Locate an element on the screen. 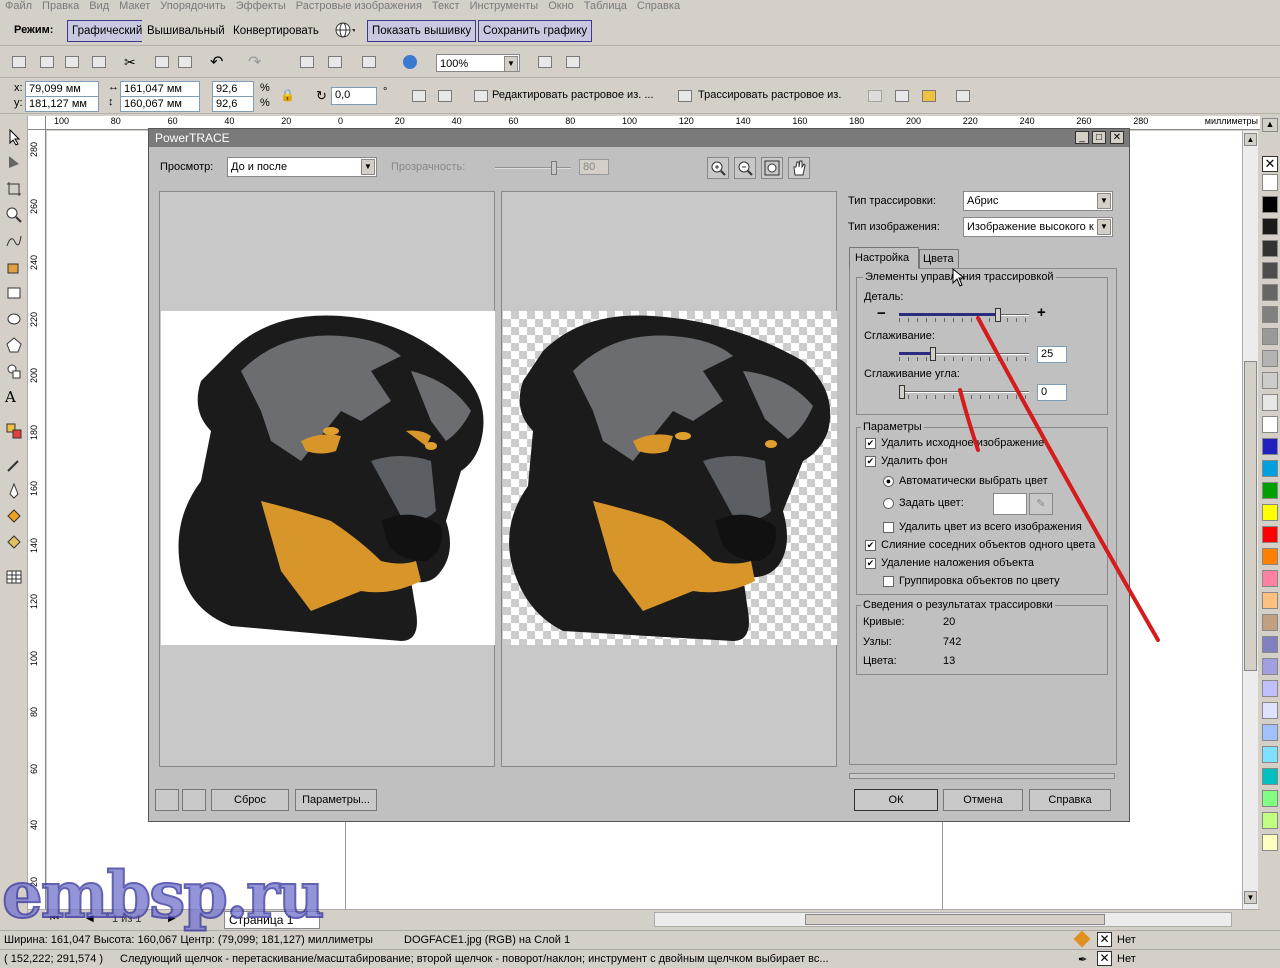  menu-item-2: Вид is located at coordinates (99, 6).